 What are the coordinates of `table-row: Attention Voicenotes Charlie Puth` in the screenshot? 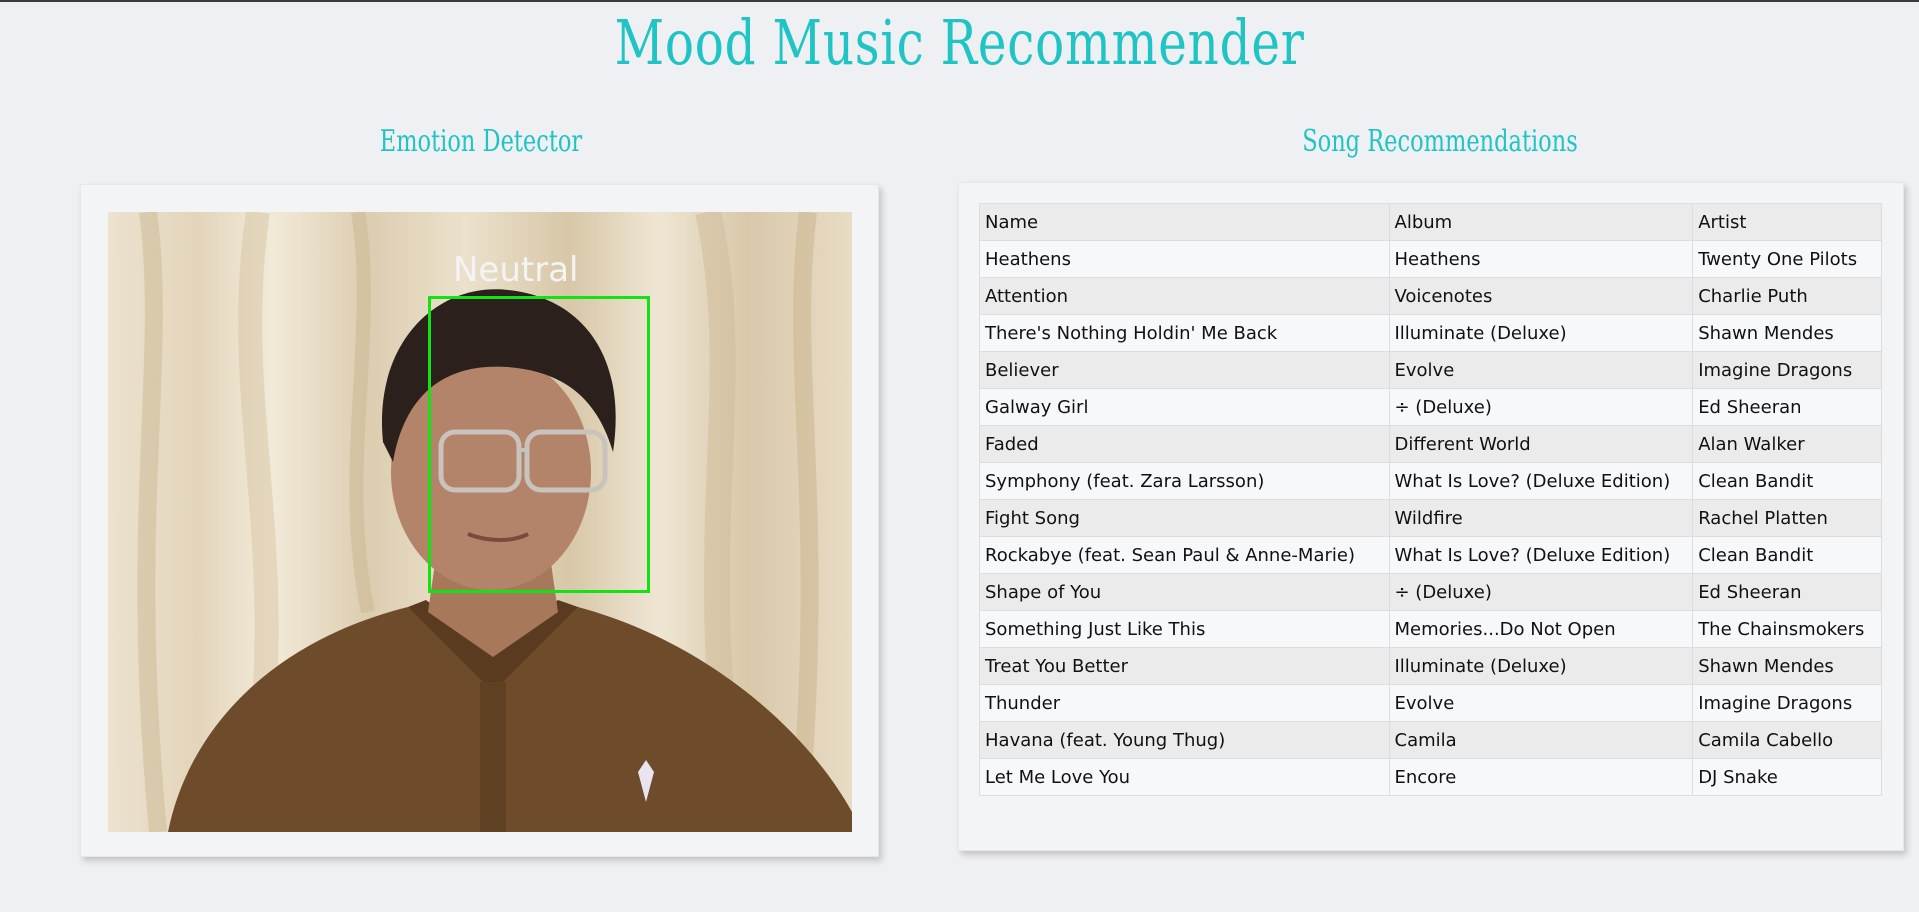 It's located at (1430, 296).